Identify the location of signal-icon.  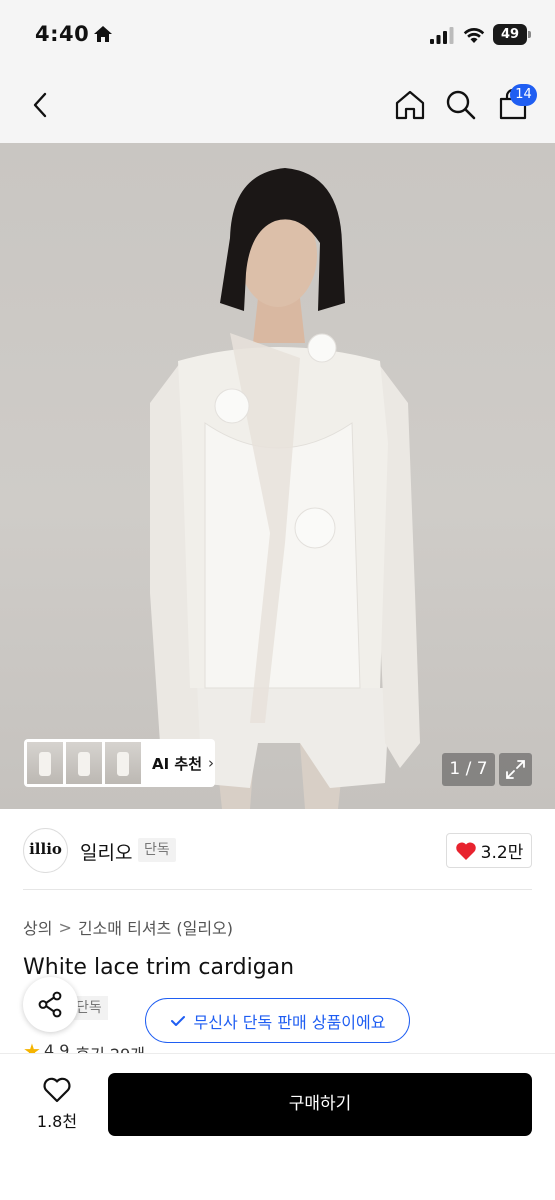
(442, 35).